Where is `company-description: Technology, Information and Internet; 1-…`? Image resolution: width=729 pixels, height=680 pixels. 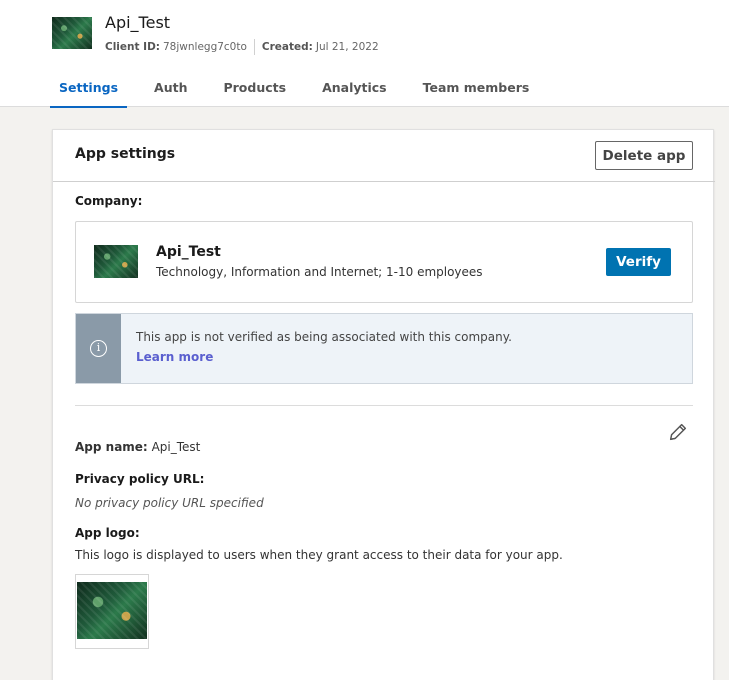
company-description: Technology, Information and Internet; 1-… is located at coordinates (319, 272).